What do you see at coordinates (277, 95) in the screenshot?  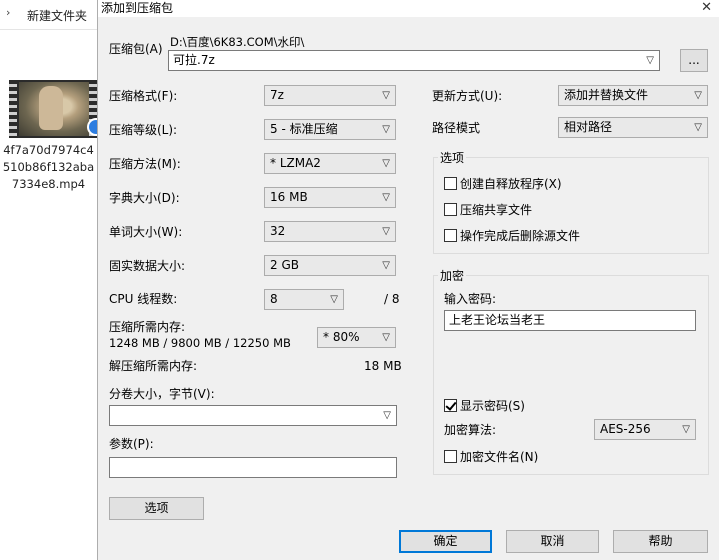 I see `format-value: 7z` at bounding box center [277, 95].